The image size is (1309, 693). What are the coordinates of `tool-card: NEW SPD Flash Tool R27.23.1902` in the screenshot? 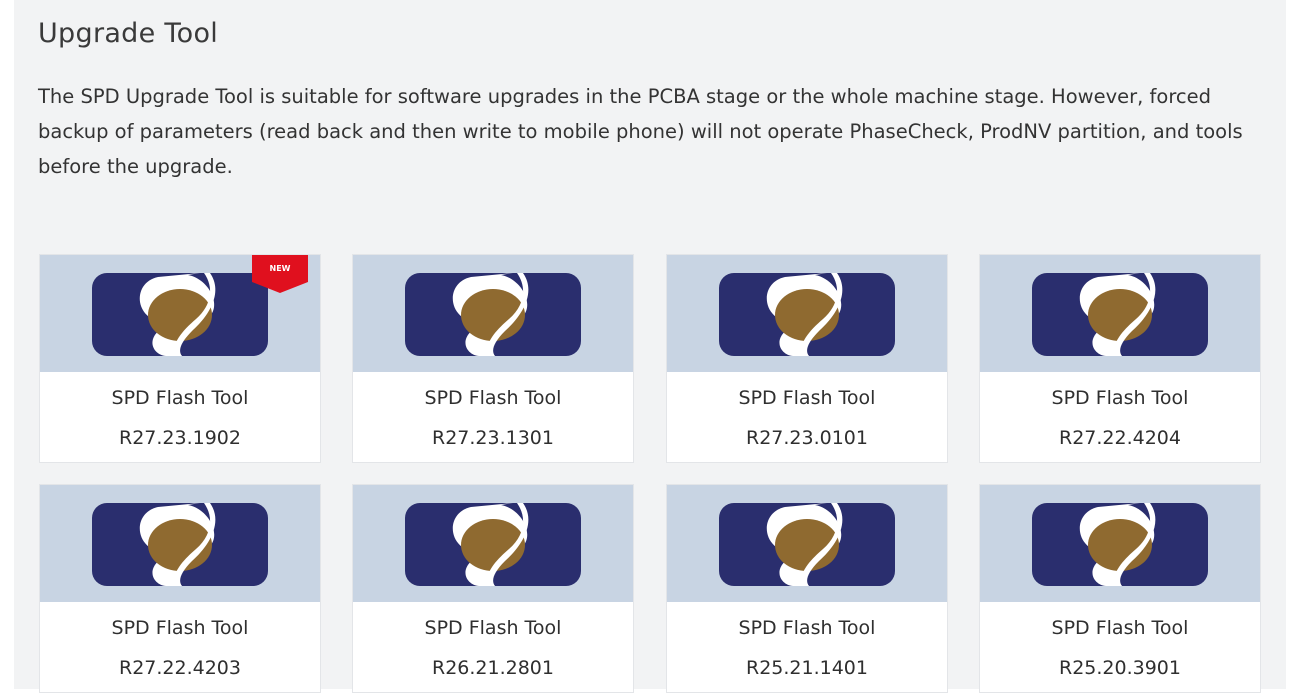 It's located at (180, 358).